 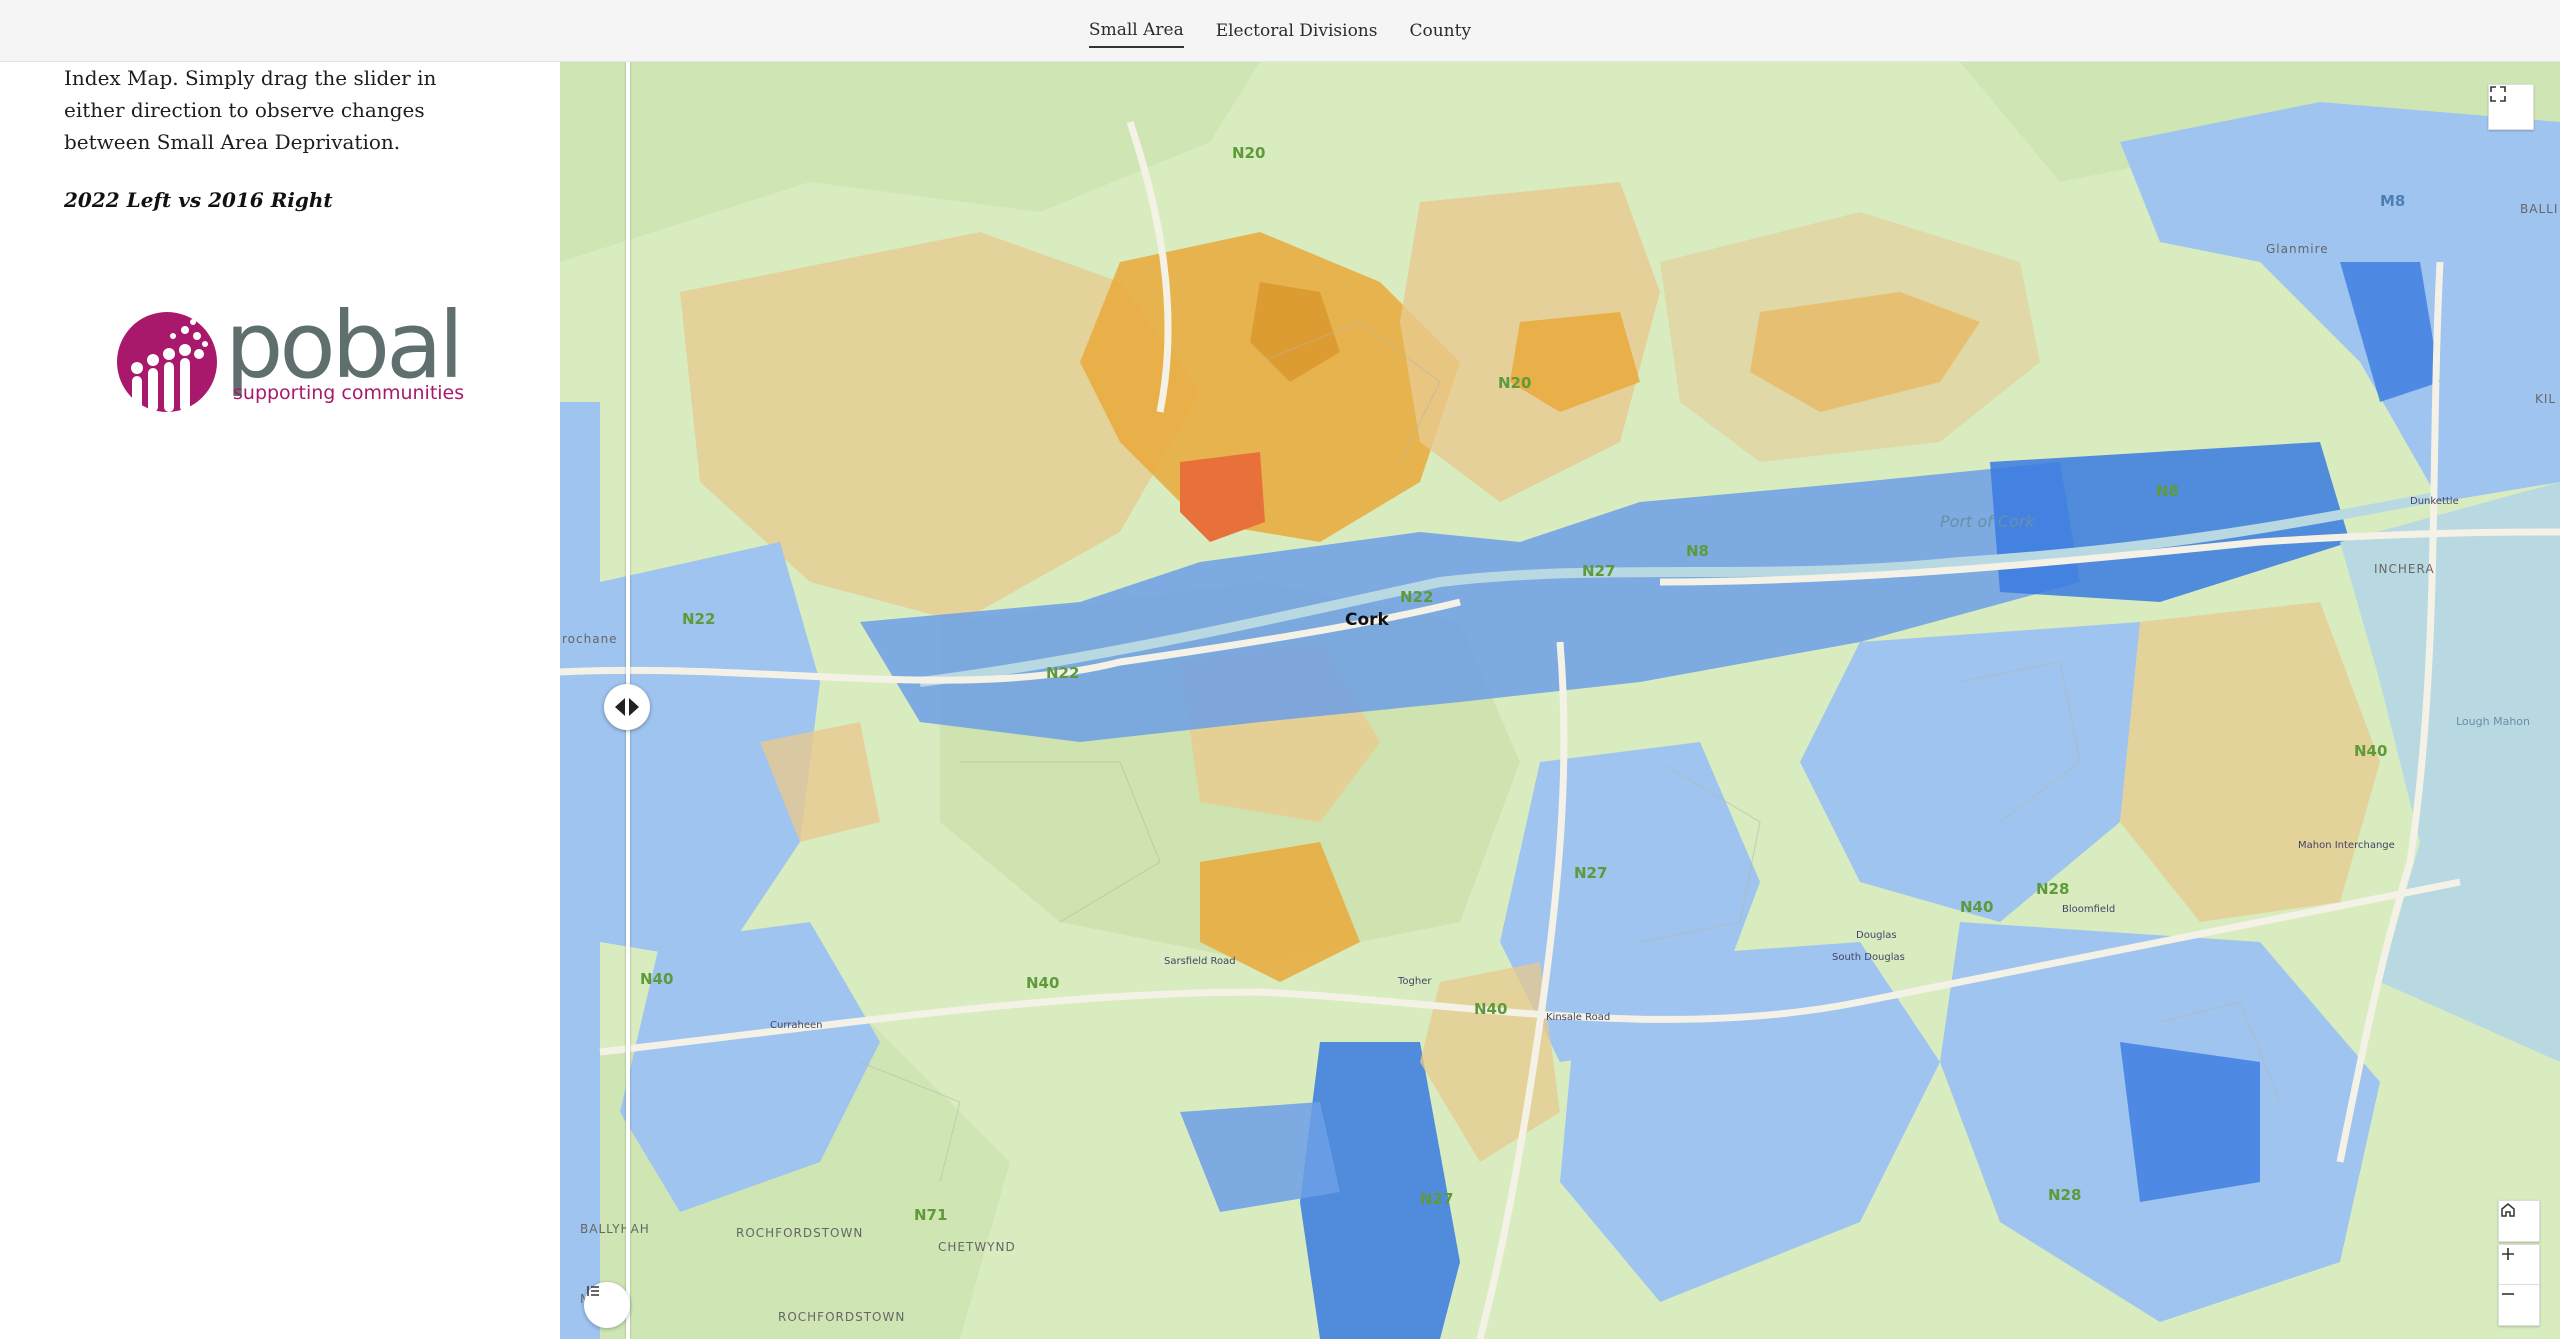 What do you see at coordinates (2546, 399) in the screenshot?
I see `place-label: KIL` at bounding box center [2546, 399].